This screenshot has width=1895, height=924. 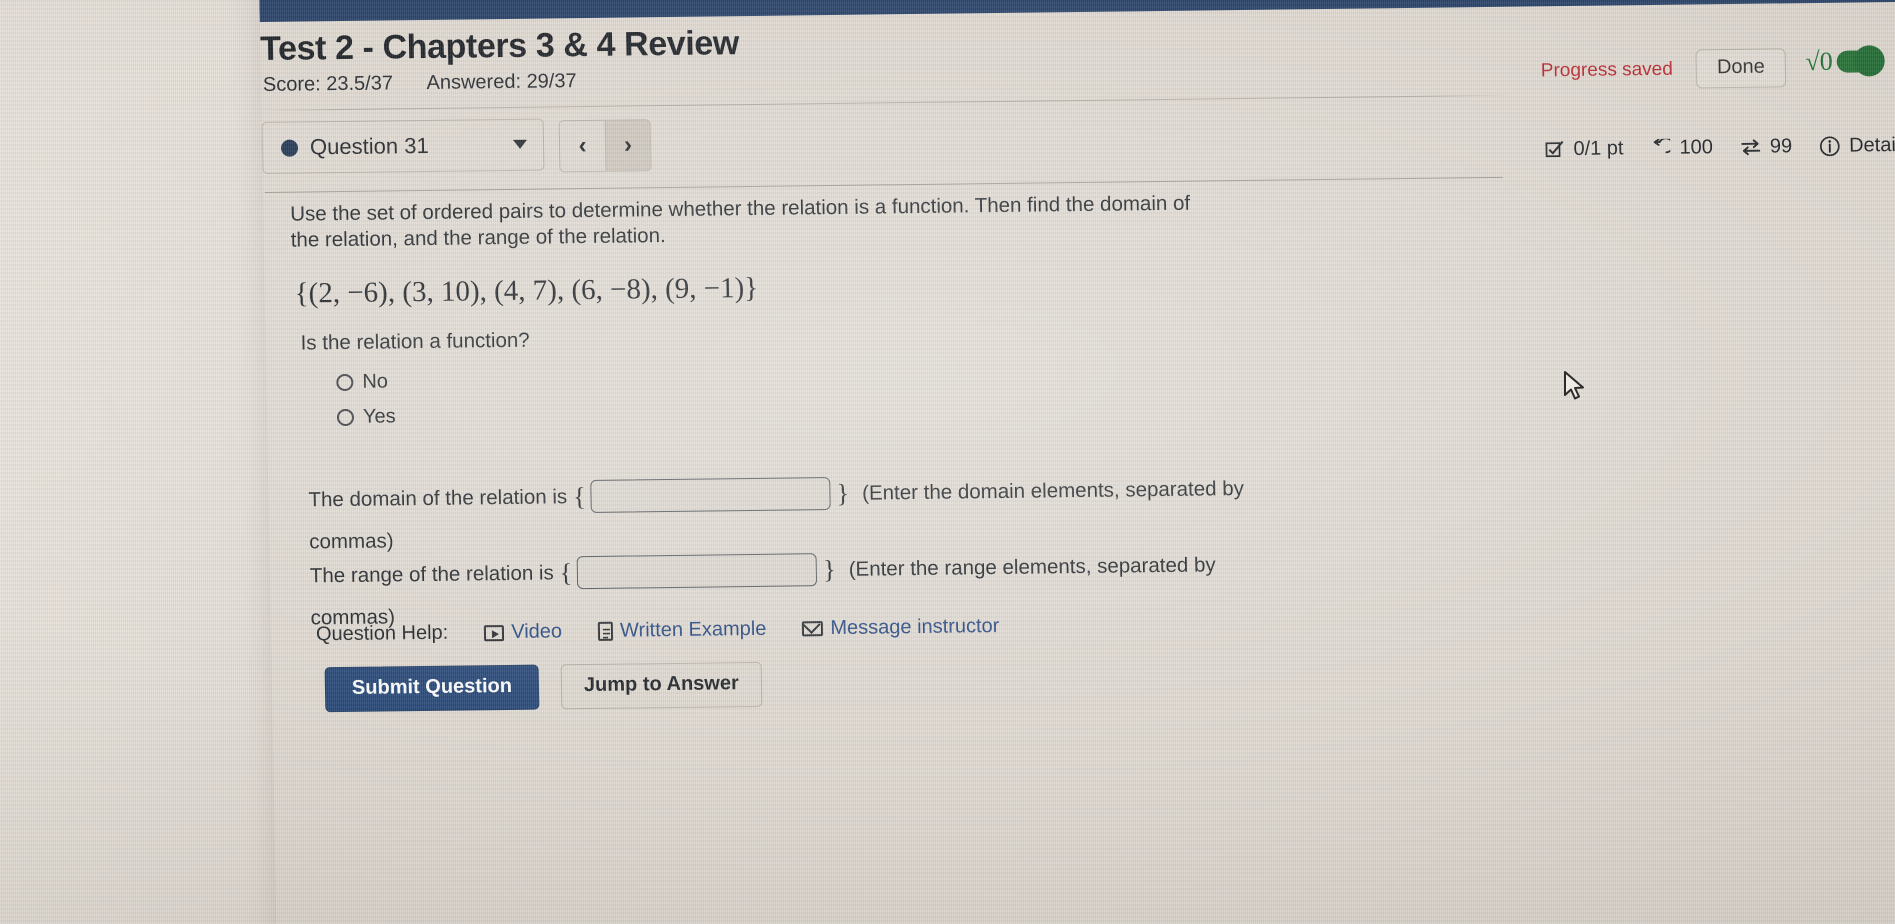 I want to click on choice-label: No, so click(x=375, y=381).